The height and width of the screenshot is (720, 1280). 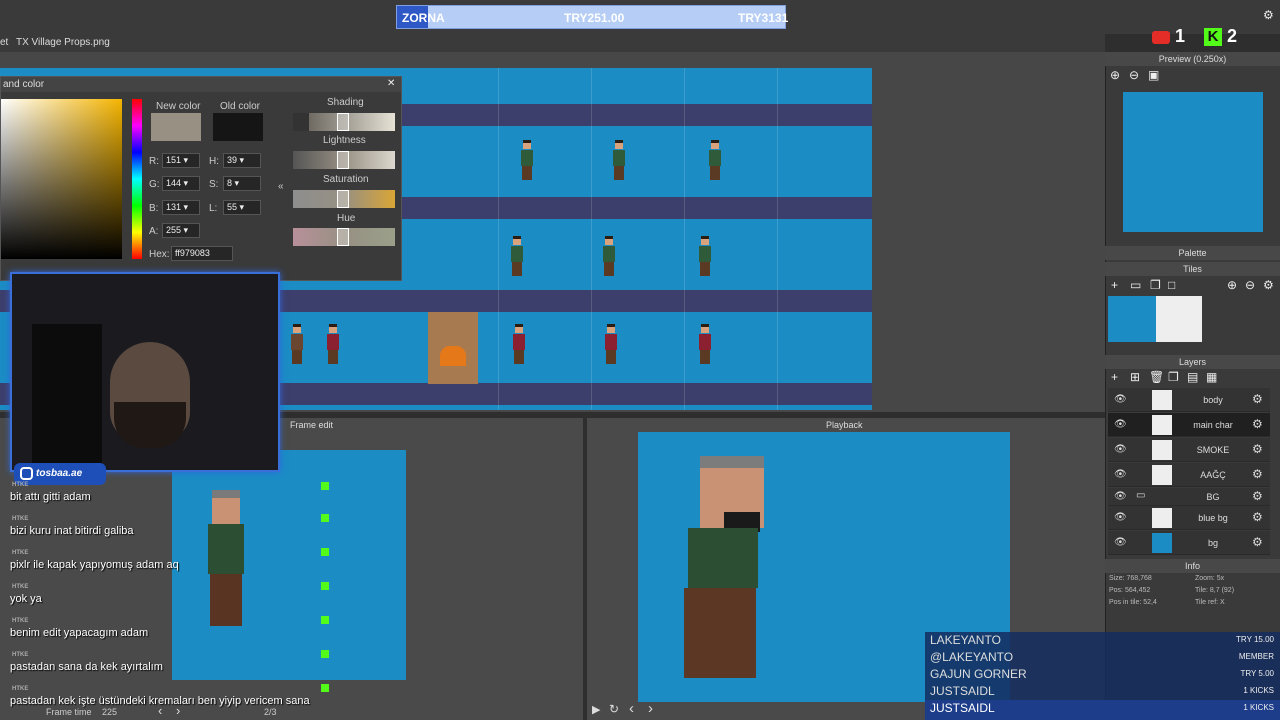 I want to click on tile-blue, so click(x=1132, y=319).